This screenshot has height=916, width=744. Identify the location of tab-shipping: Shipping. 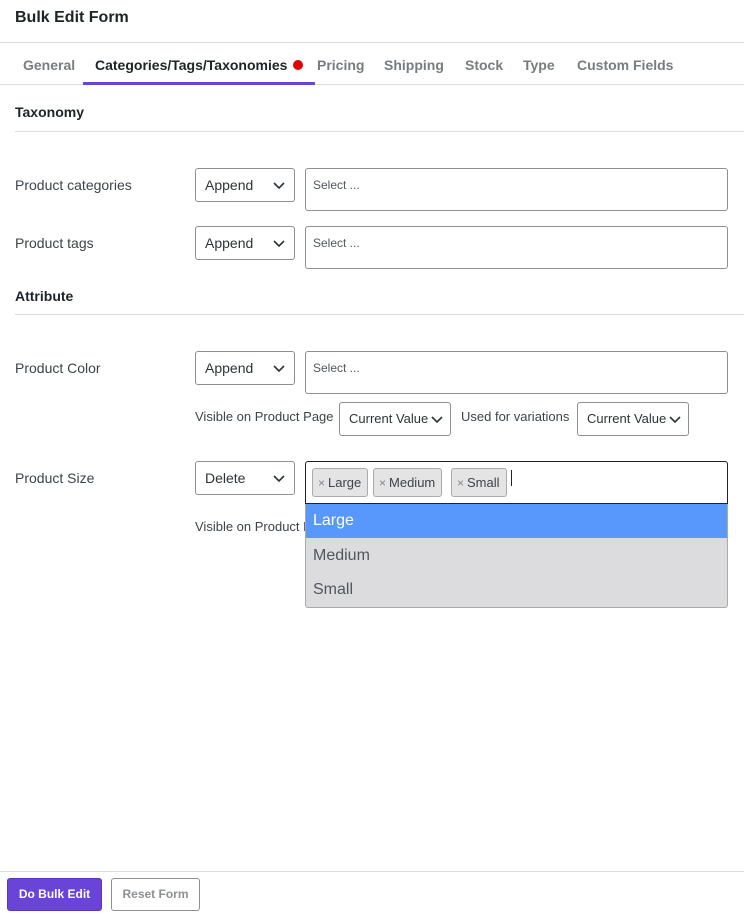
(414, 64).